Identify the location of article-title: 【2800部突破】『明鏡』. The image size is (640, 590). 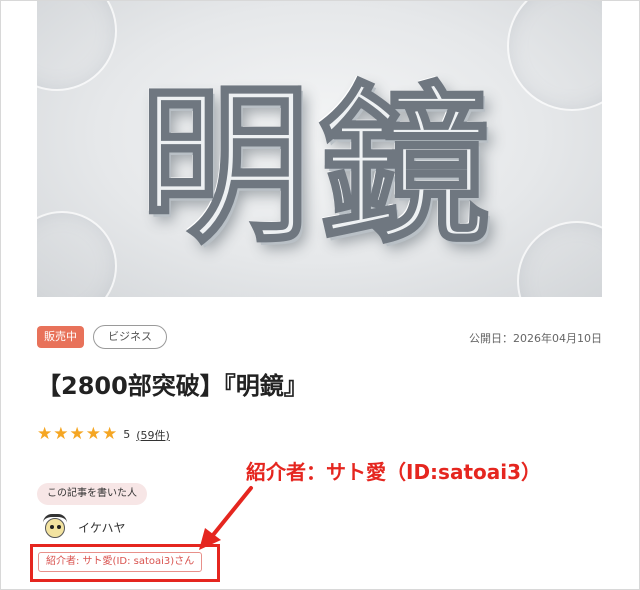
(172, 386).